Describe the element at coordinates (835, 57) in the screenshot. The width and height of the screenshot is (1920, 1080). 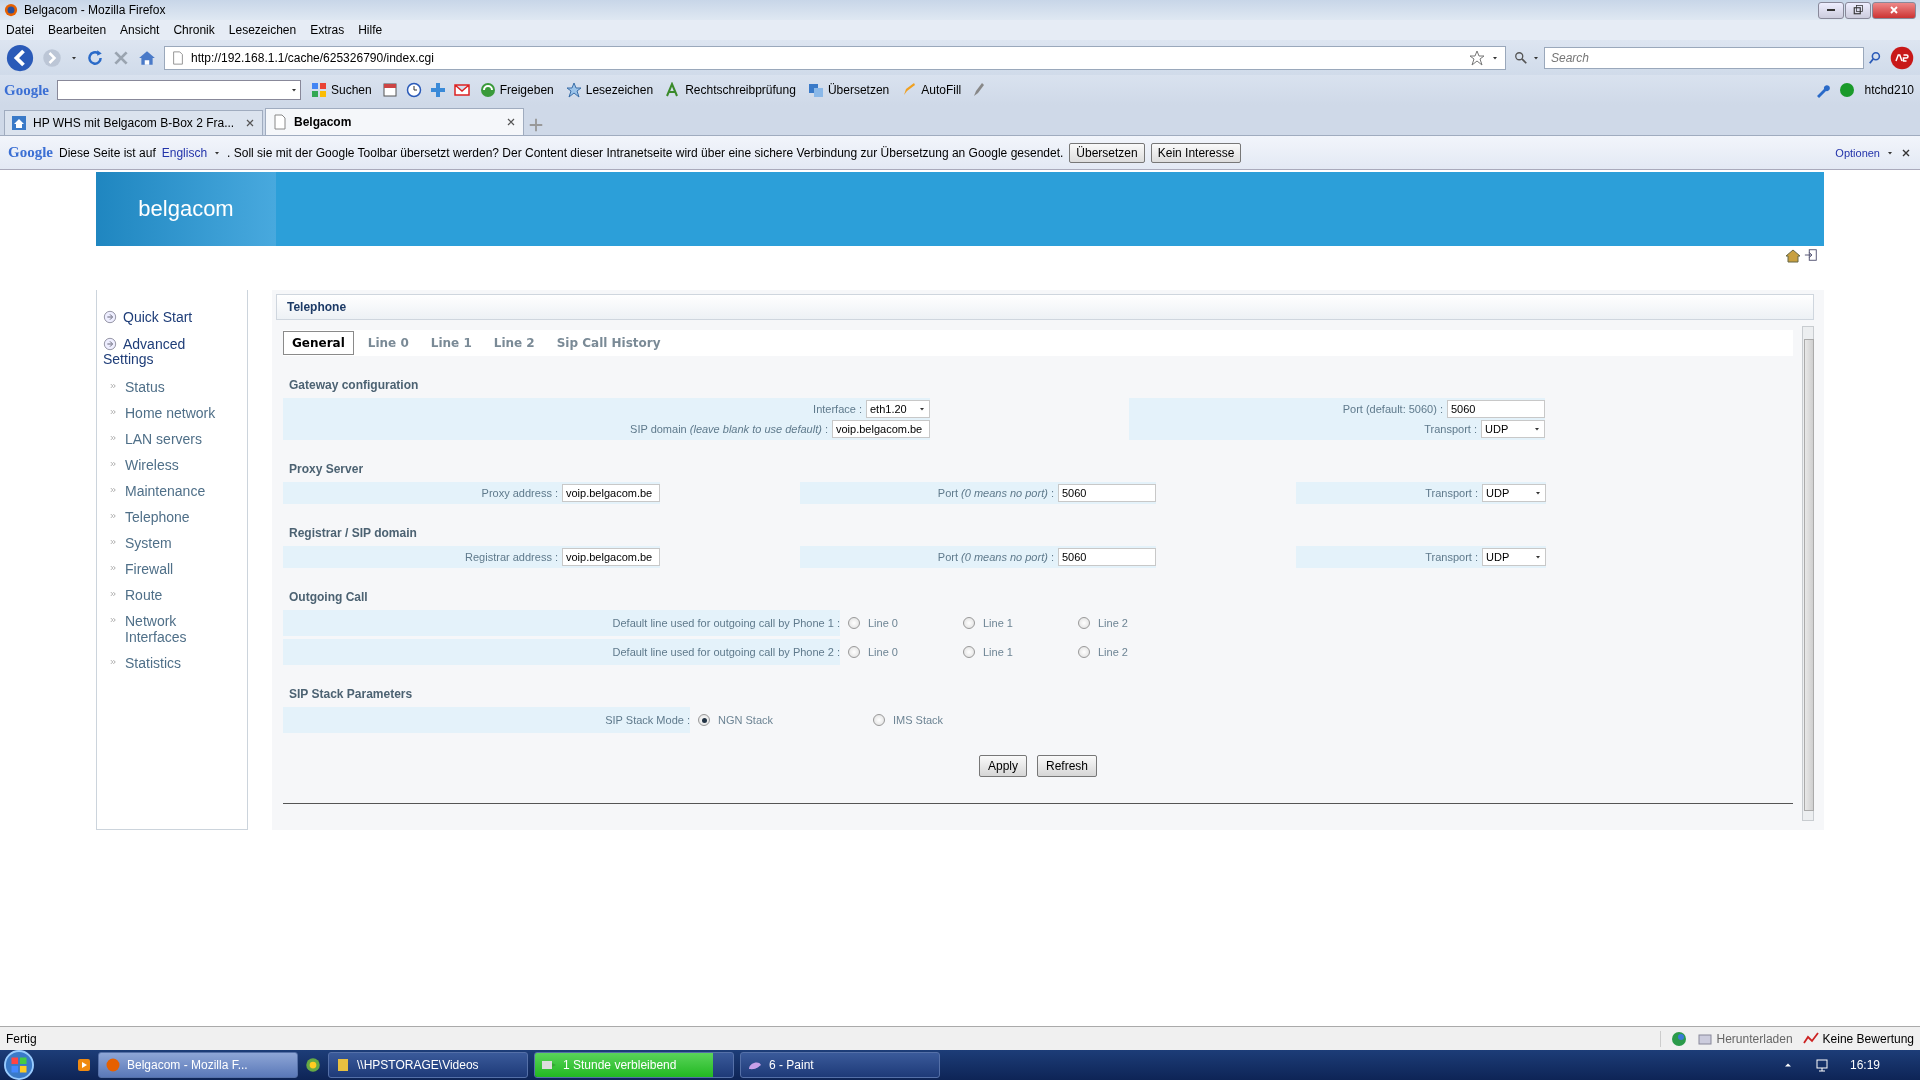
I see `address-bar: http://192.168.1.1/cache/625326790/index.cgi` at that location.